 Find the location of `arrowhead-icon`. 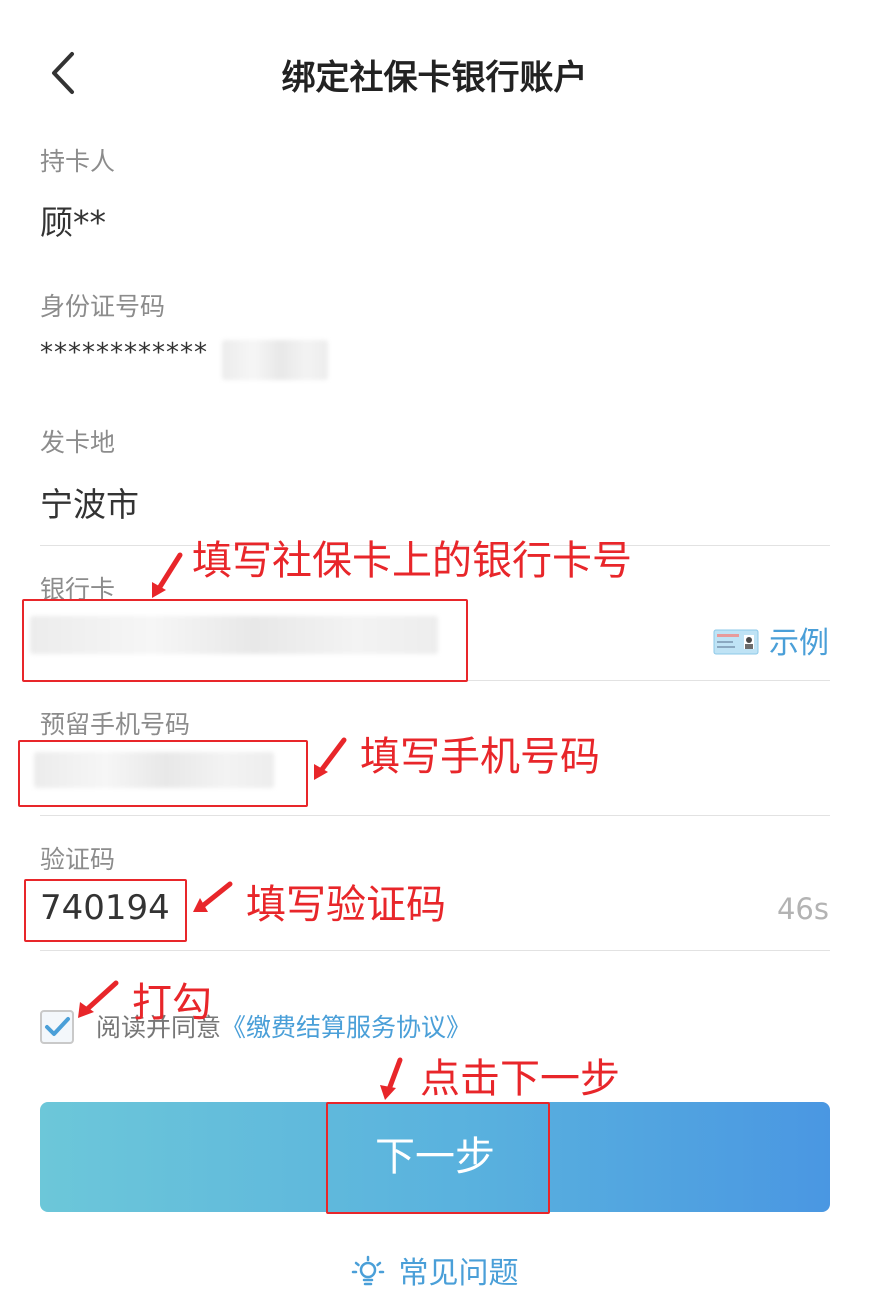

arrowhead-icon is located at coordinates (388, 1092).